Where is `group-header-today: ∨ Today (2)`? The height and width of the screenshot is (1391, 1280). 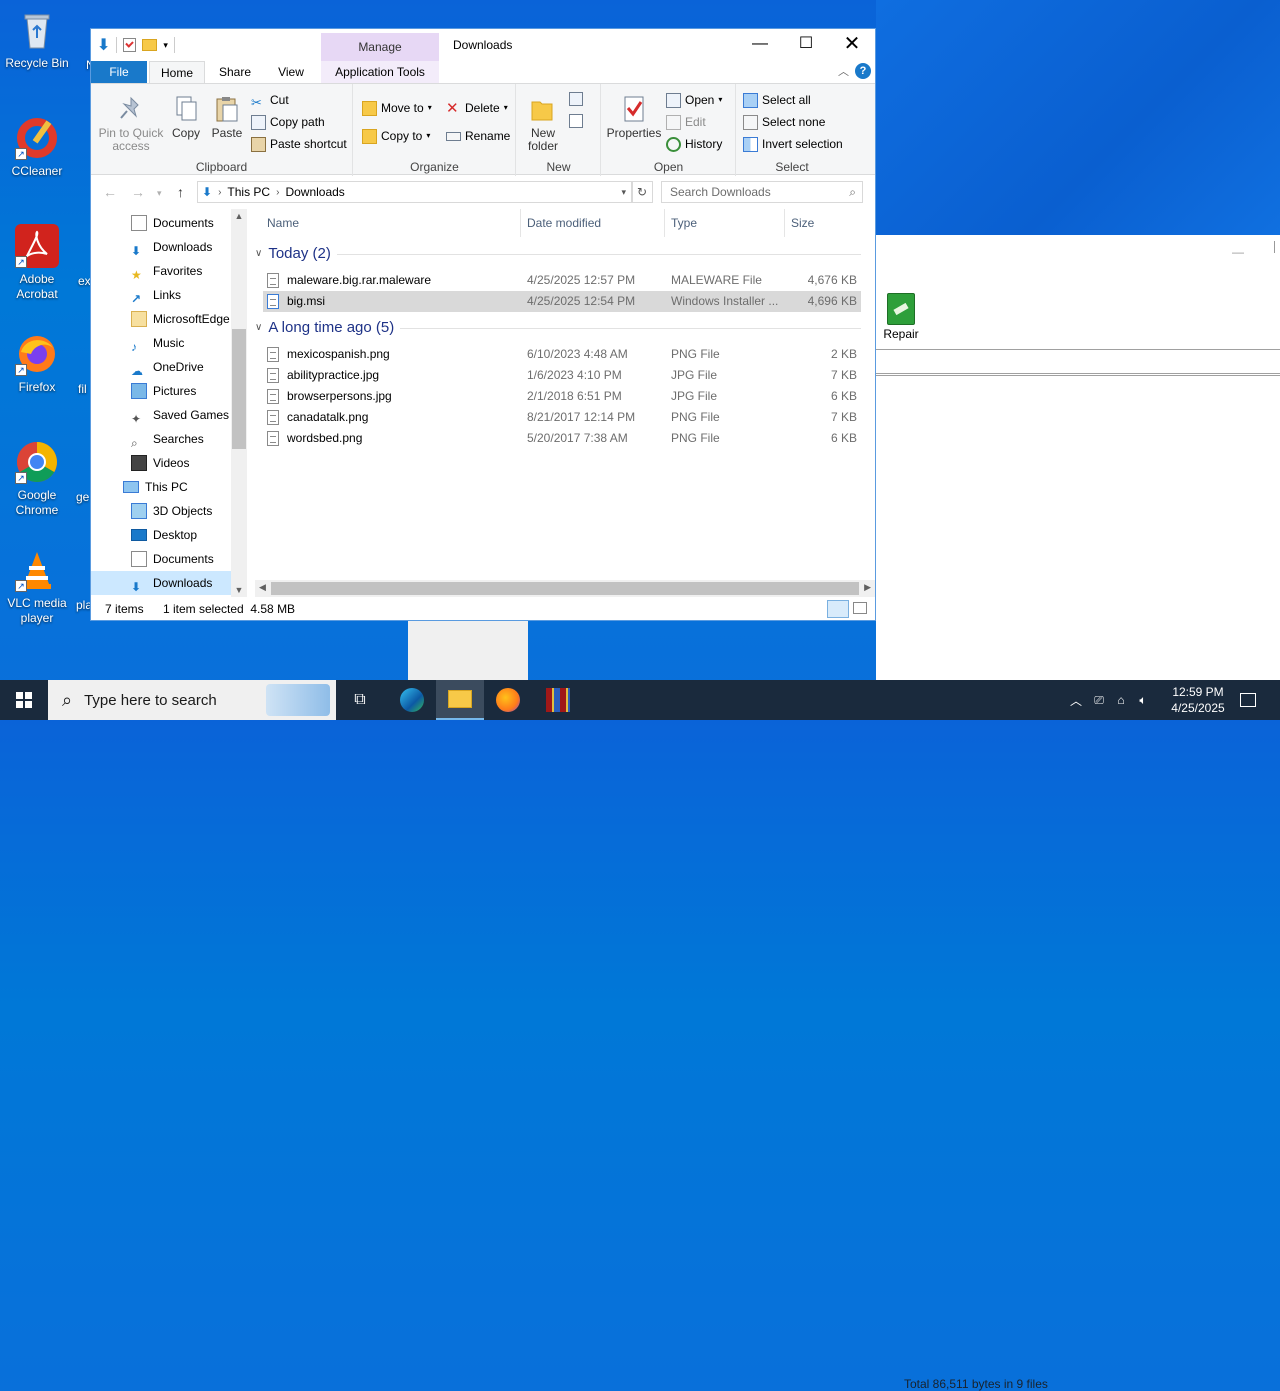
group-header-today: ∨ Today (2) is located at coordinates (558, 254).